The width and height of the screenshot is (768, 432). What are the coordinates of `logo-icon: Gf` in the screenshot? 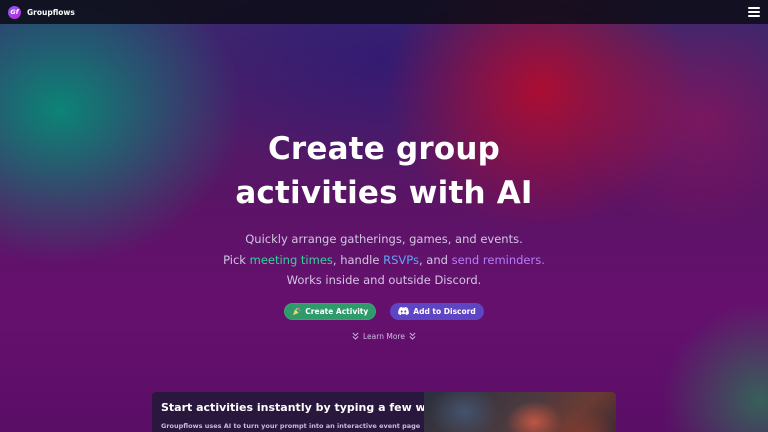 It's located at (14, 12).